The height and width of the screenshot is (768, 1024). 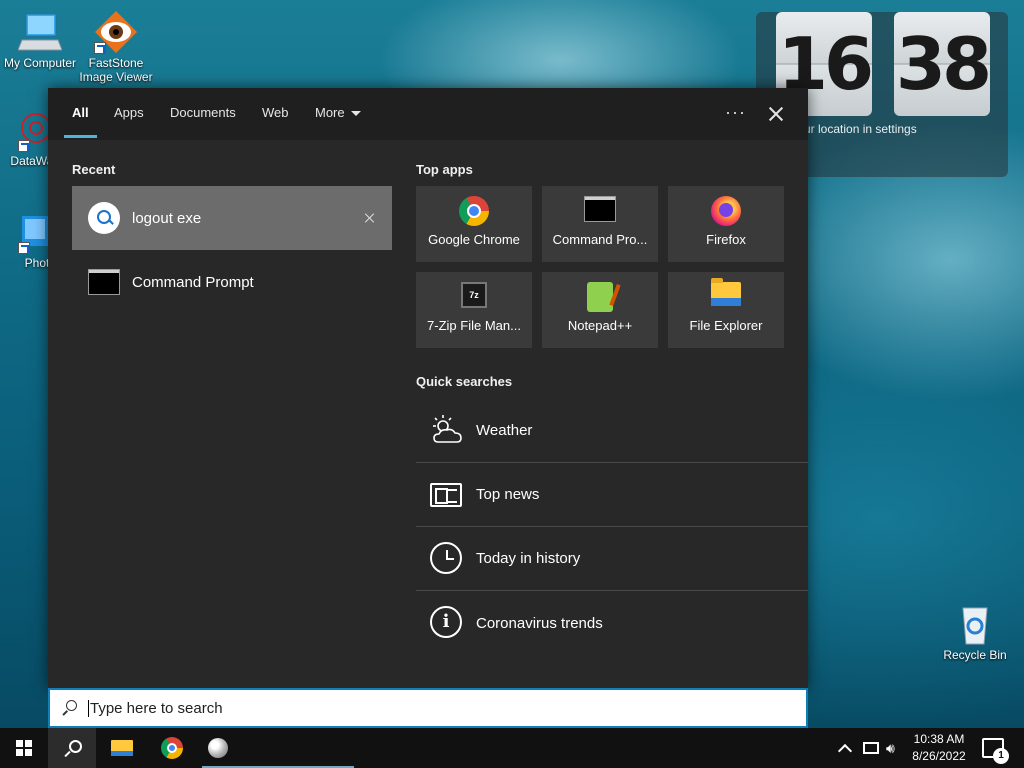 What do you see at coordinates (464, 381) in the screenshot?
I see `quick-searches-title: Quick searches` at bounding box center [464, 381].